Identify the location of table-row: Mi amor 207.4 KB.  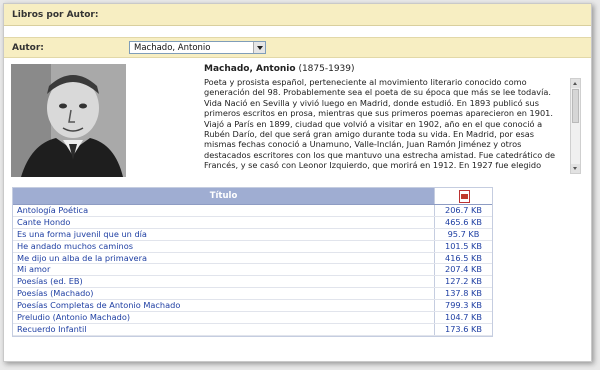
(252, 270).